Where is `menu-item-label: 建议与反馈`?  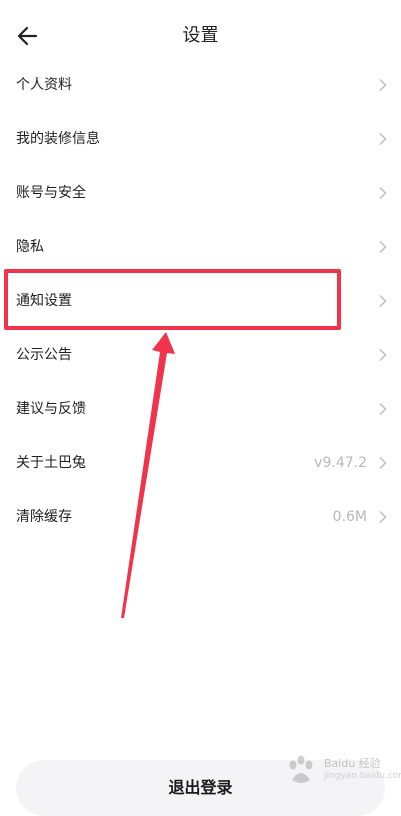 menu-item-label: 建议与反馈 is located at coordinates (51, 409).